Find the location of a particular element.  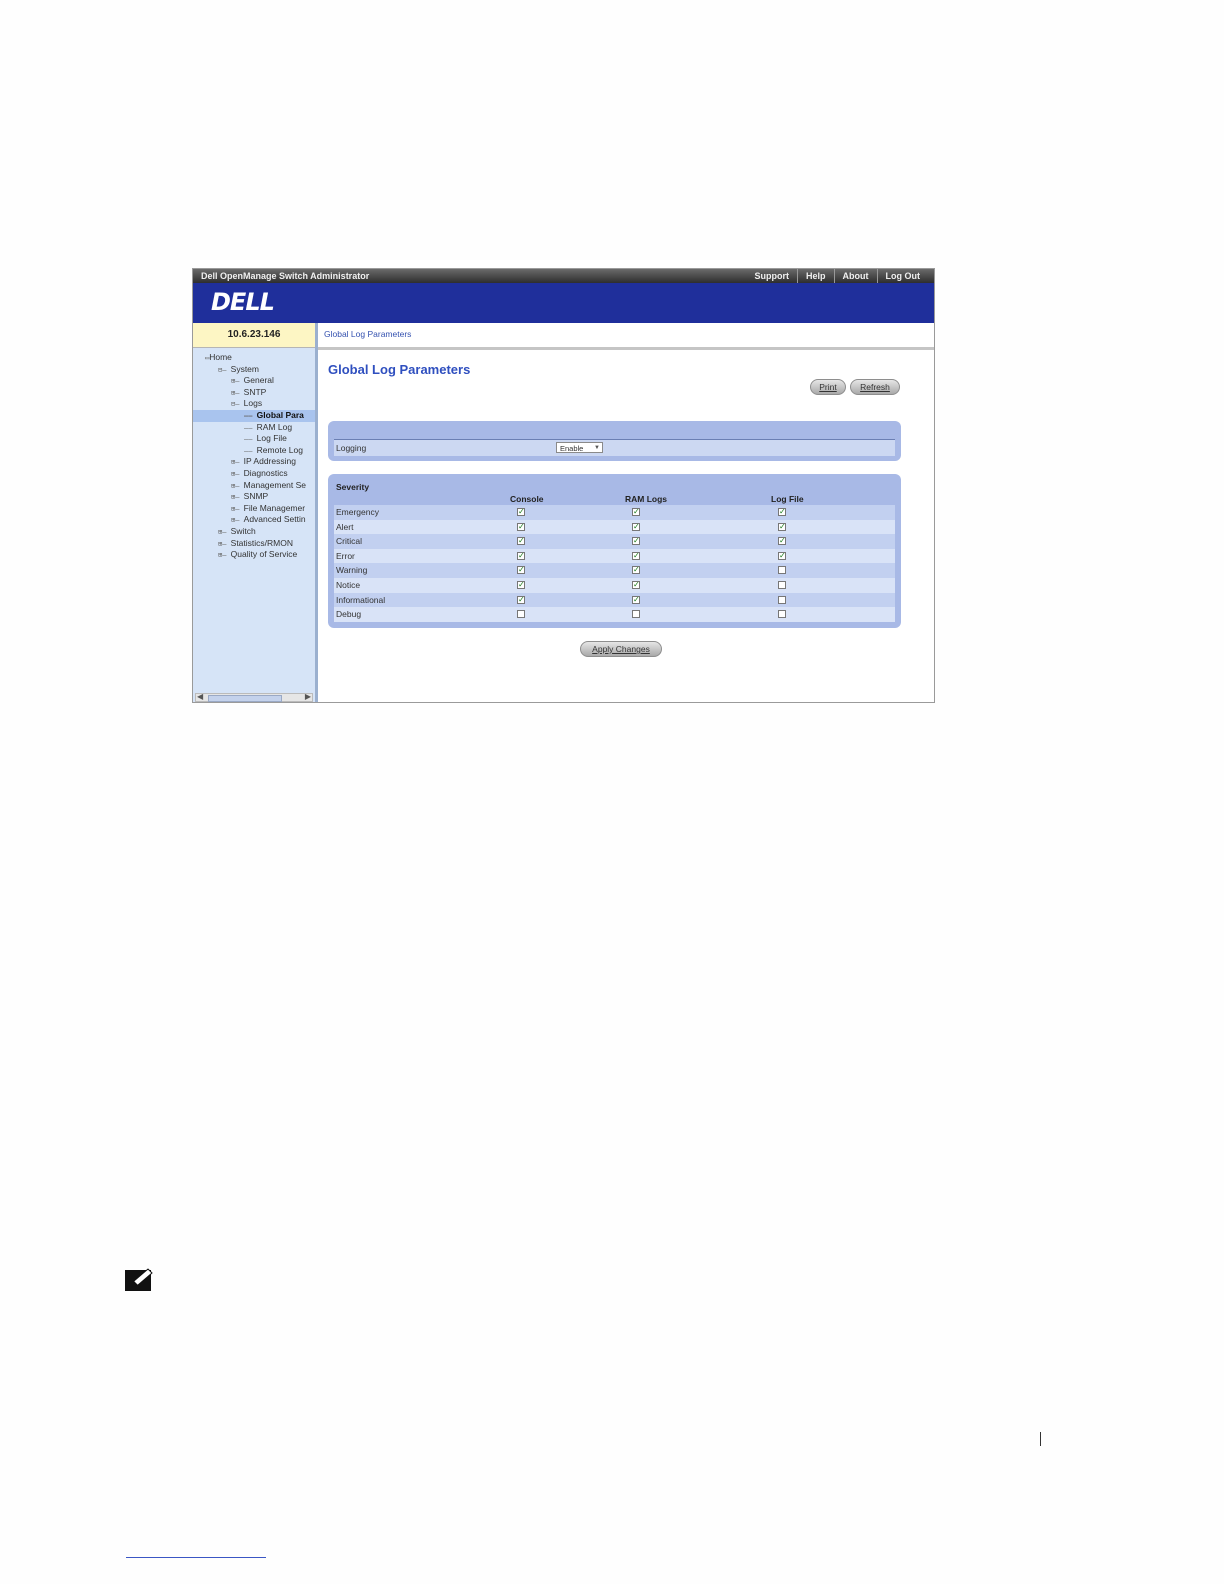

tree-item-general: ⊞— General is located at coordinates (254, 381).